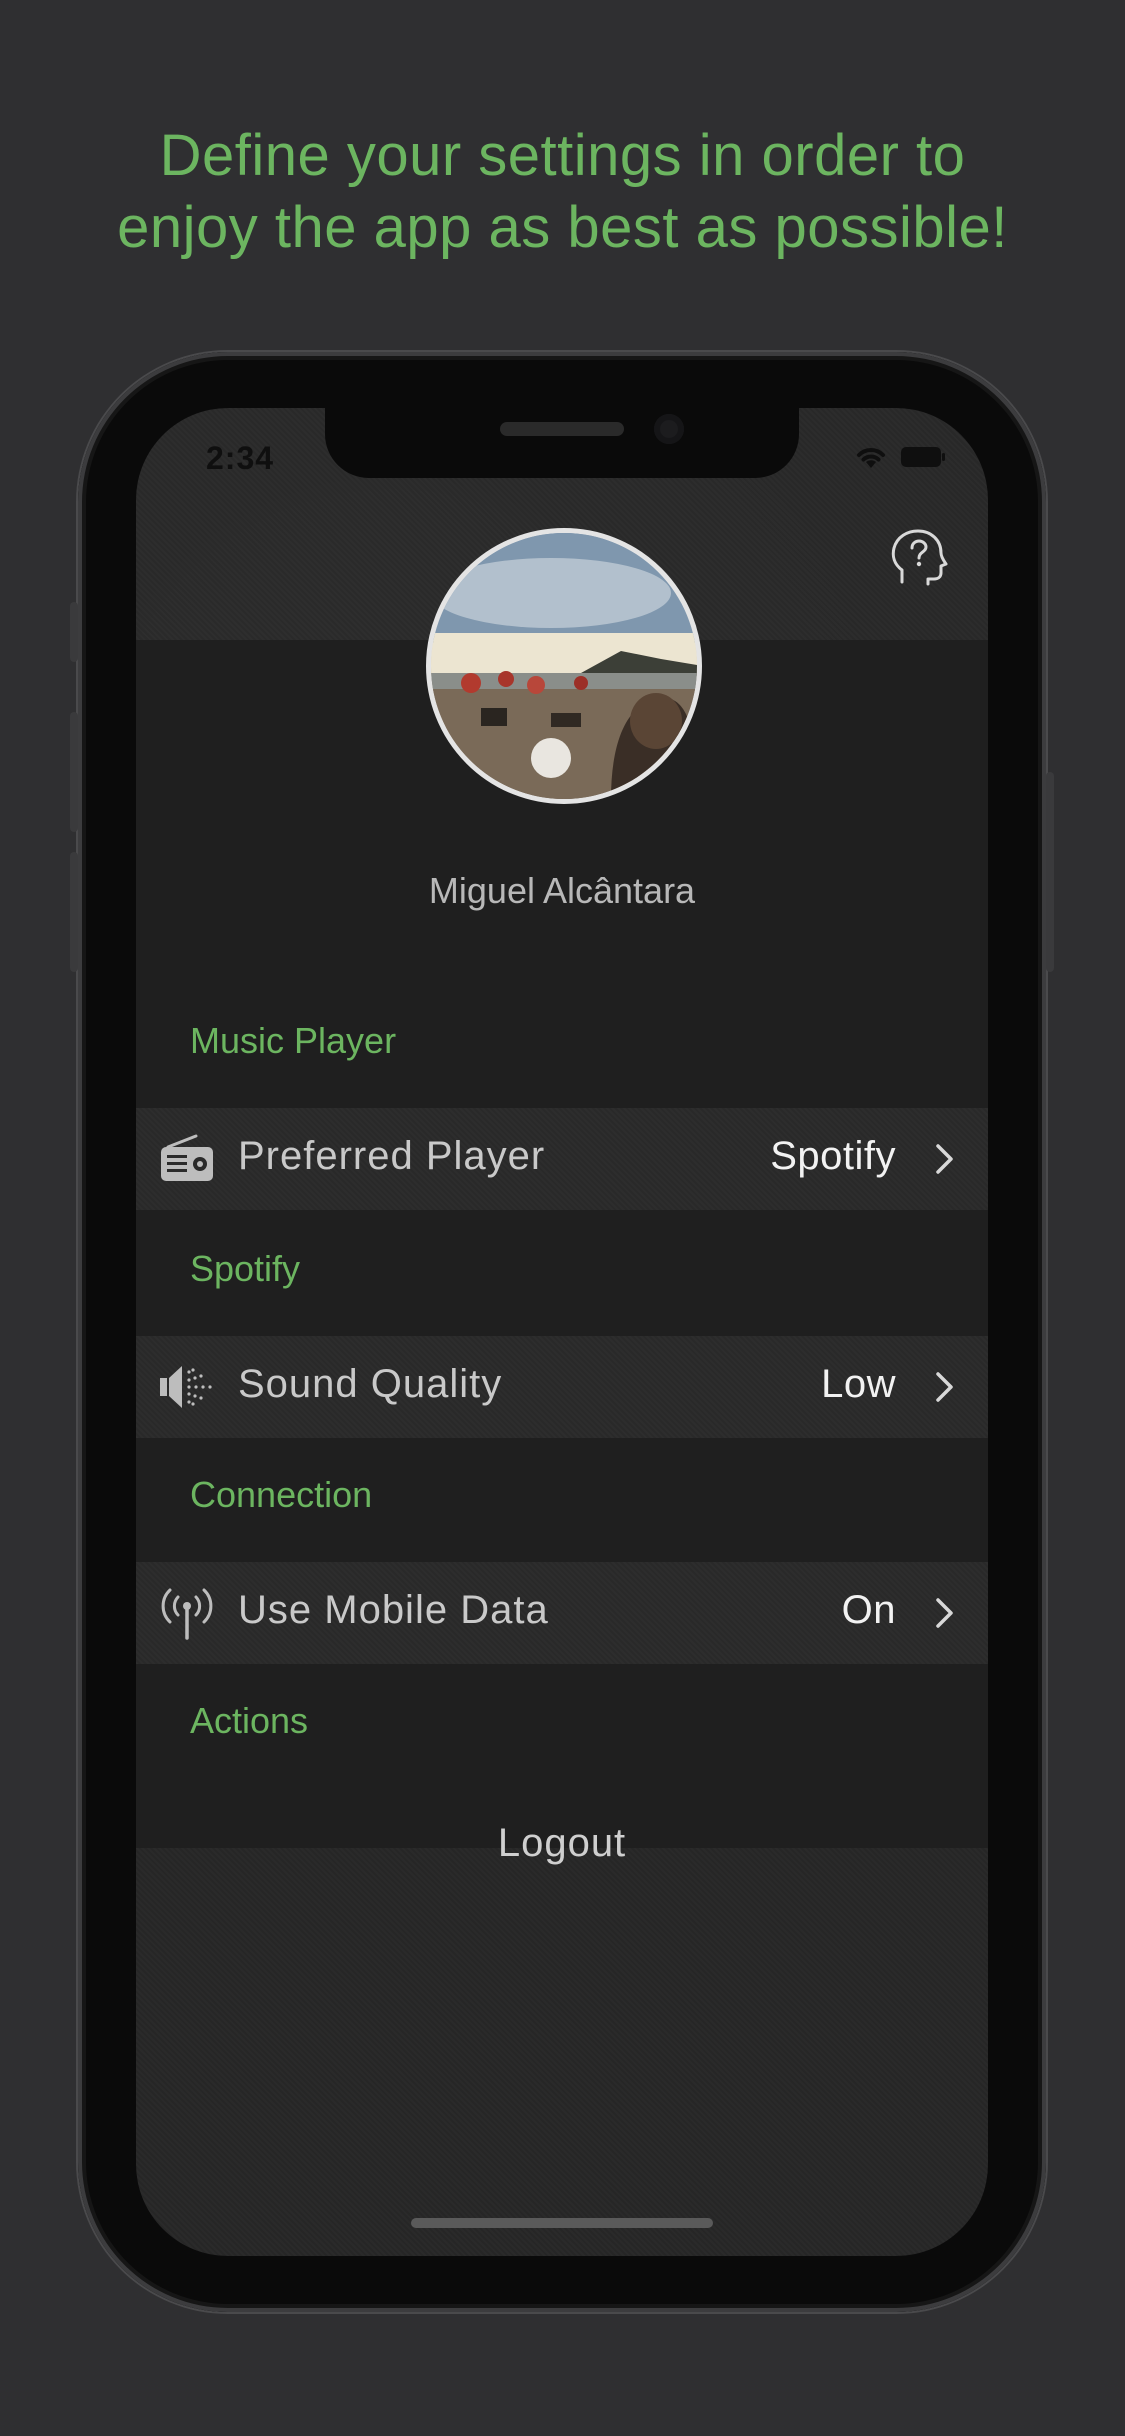 Image resolution: width=1125 pixels, height=2436 pixels. Describe the element at coordinates (187, 1159) in the screenshot. I see `radio-icon` at that location.